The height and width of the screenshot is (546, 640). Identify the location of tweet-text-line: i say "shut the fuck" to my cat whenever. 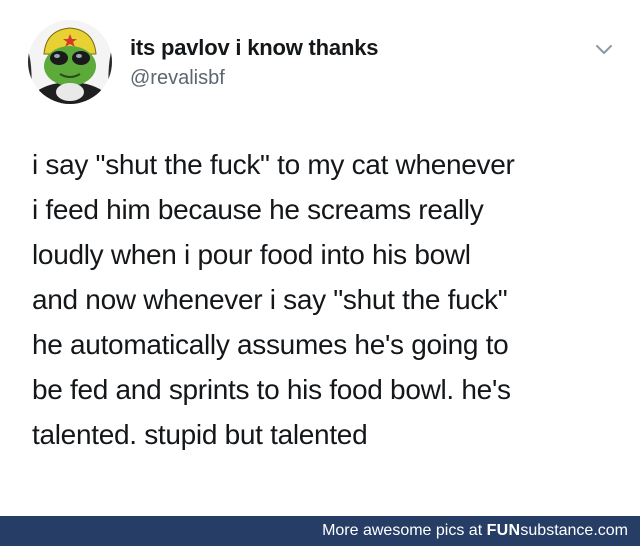
(273, 164).